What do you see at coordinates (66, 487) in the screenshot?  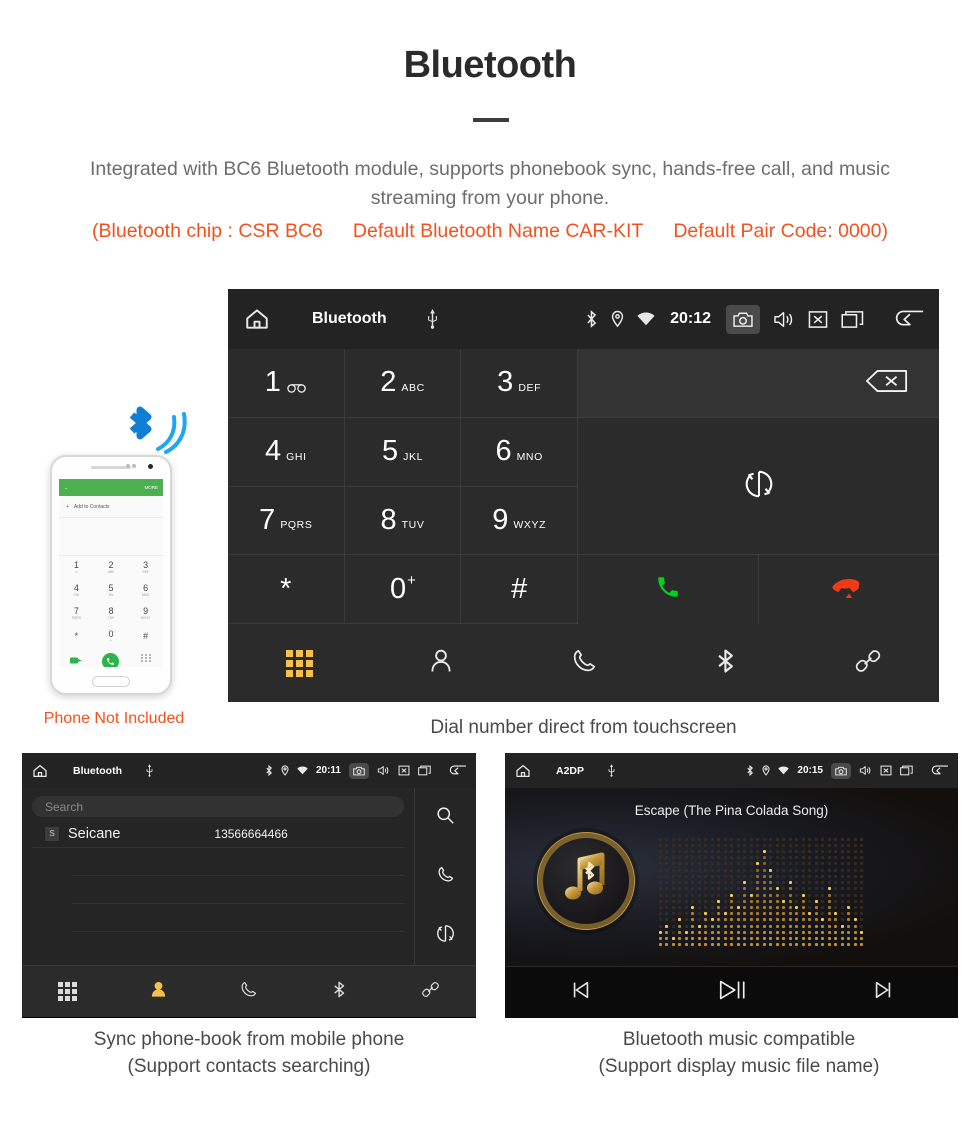 I see `phone-back-arrow: ←` at bounding box center [66, 487].